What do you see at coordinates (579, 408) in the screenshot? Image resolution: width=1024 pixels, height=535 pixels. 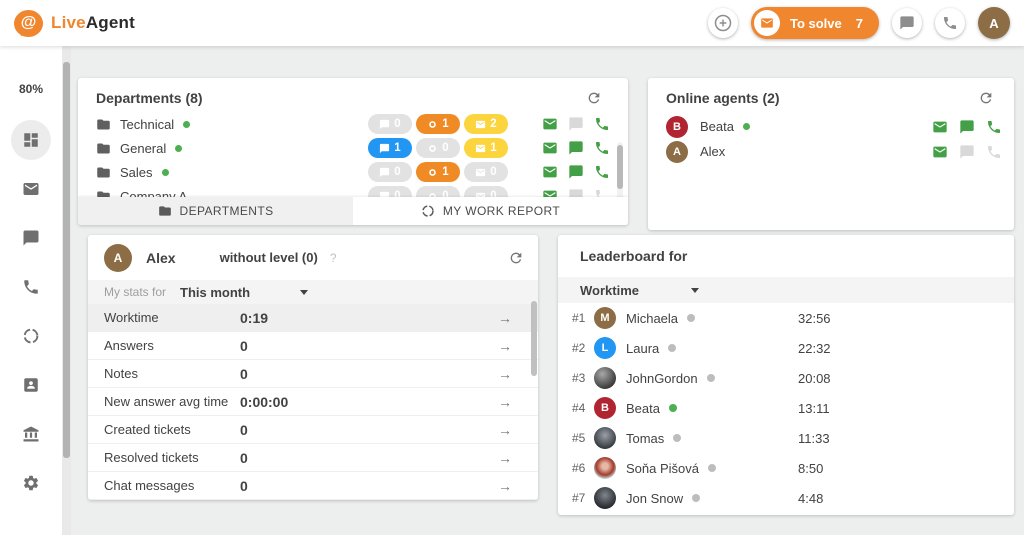 I see `rank: #4` at bounding box center [579, 408].